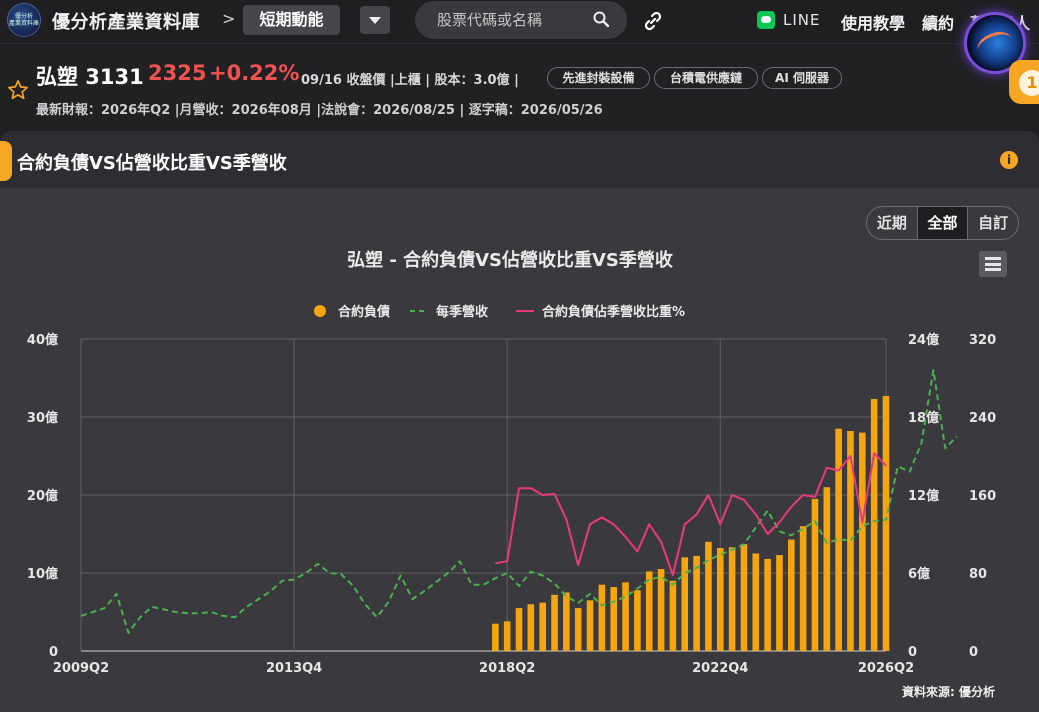  I want to click on notification-tab: 1, so click(1024, 82).